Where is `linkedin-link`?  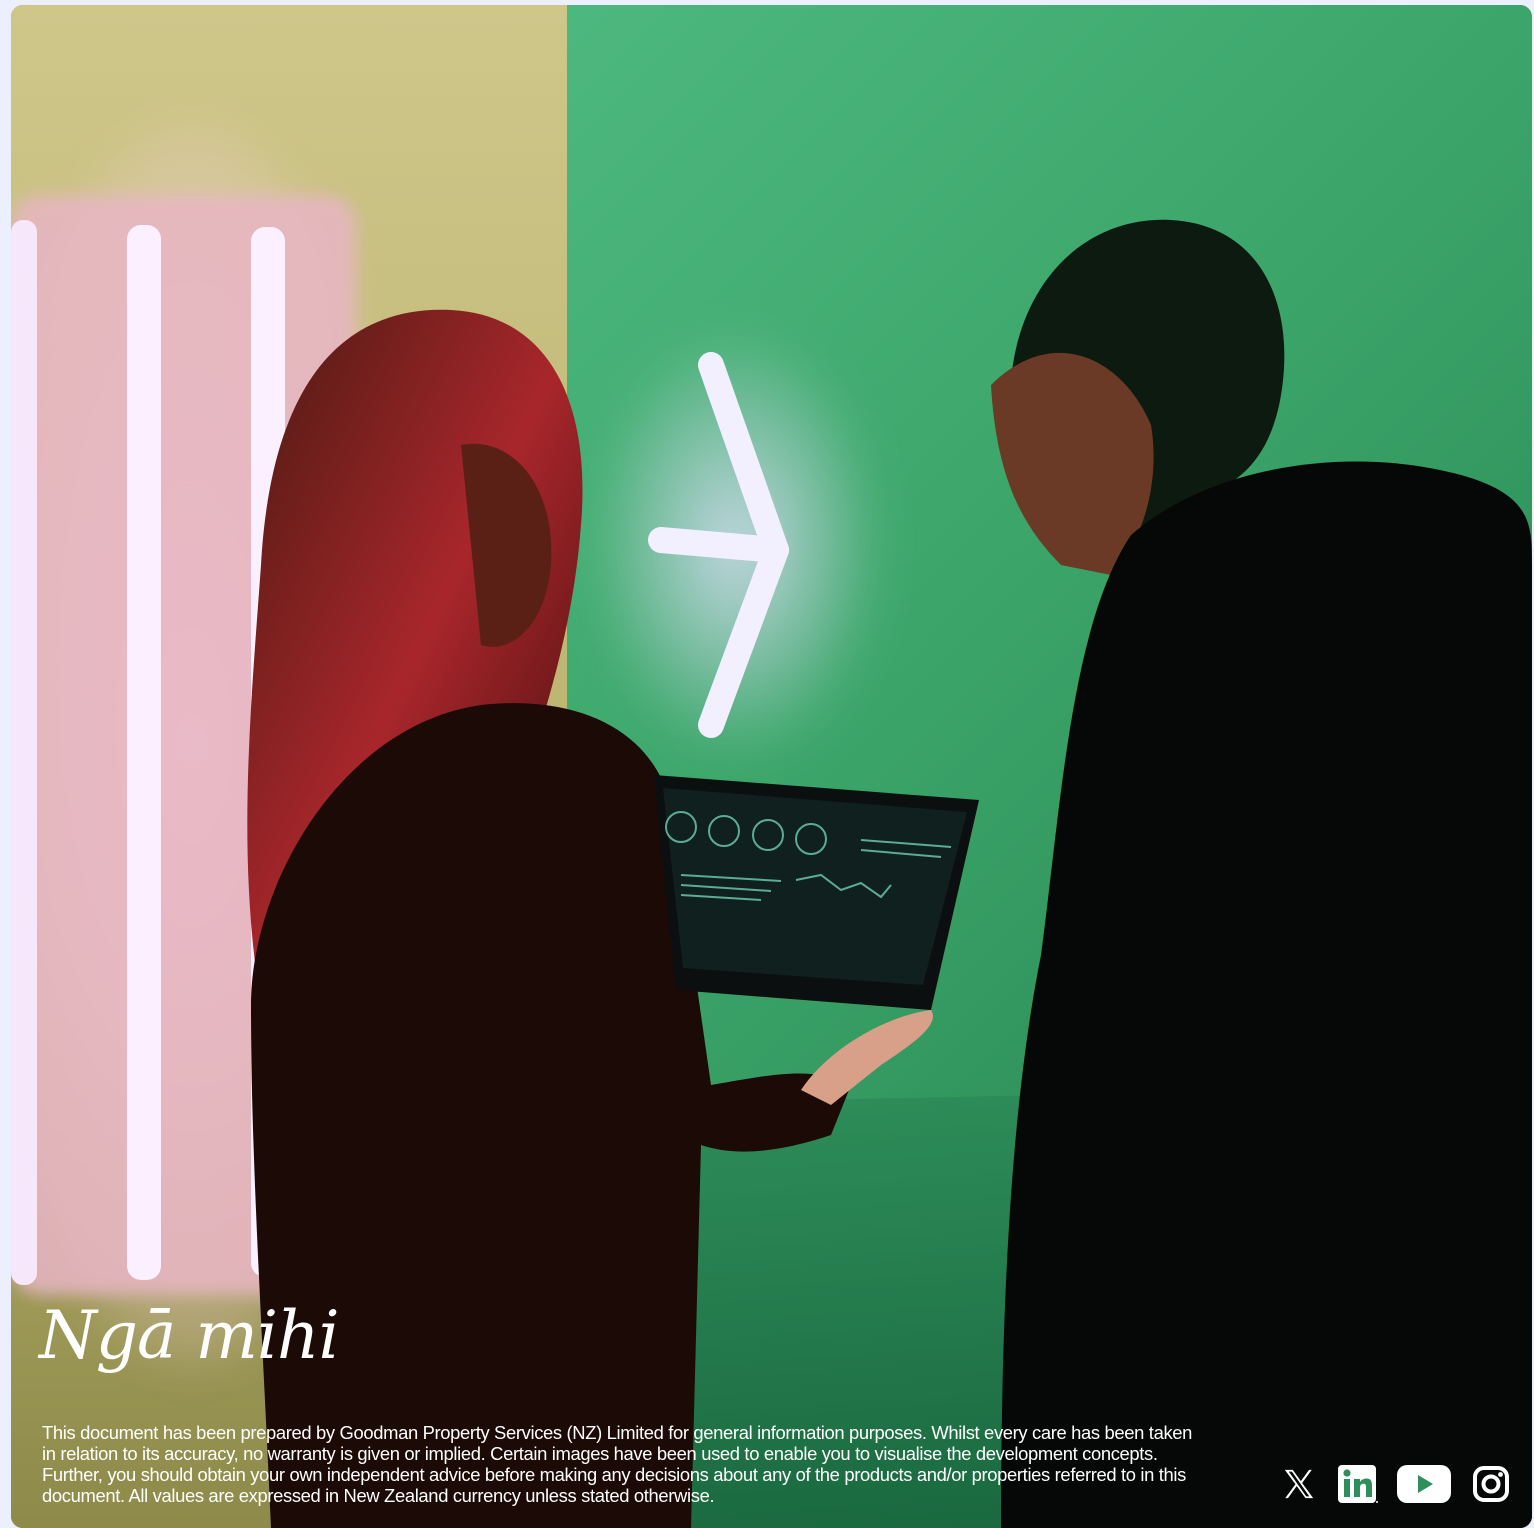 linkedin-link is located at coordinates (1358, 1484).